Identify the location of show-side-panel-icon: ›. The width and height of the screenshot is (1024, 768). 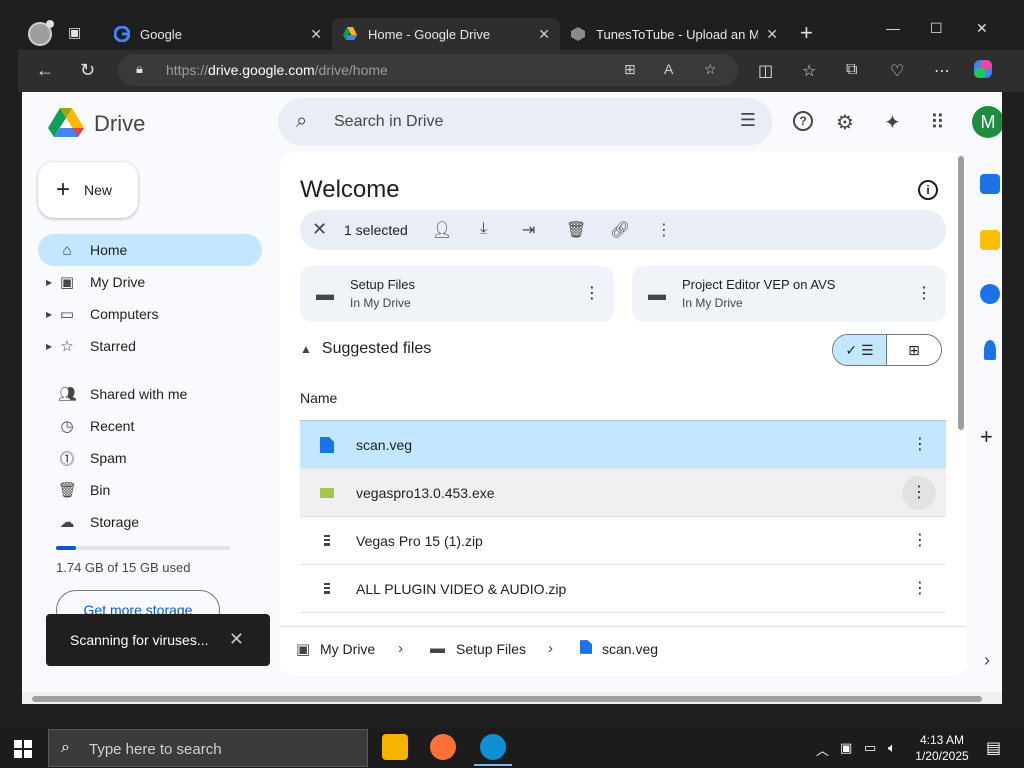
(987, 660).